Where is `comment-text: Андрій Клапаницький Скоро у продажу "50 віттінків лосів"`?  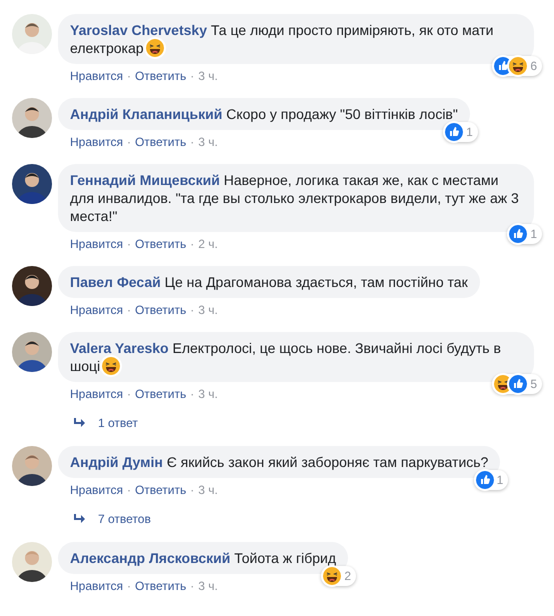 comment-text: Андрій Клапаницький Скоро у продажу "50 віттінків лосів" is located at coordinates (264, 114).